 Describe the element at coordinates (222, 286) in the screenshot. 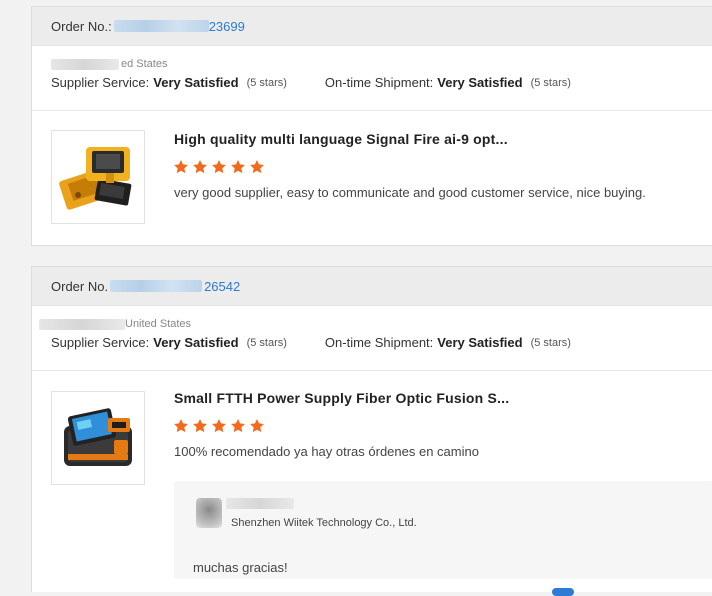

I see `order-number-suffix: 26542` at that location.